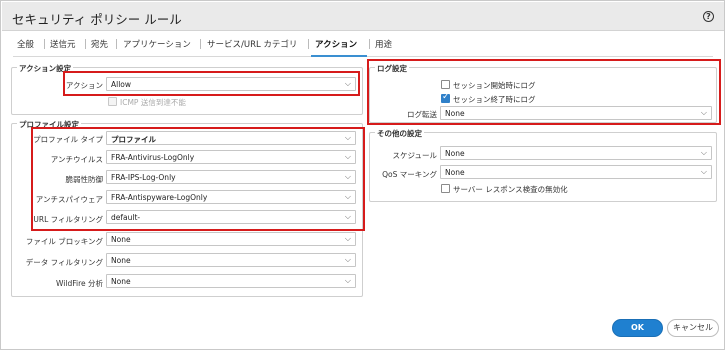 The height and width of the screenshot is (350, 725). Describe the element at coordinates (510, 189) in the screenshot. I see `disable-server-response-inspection-label: サーバー レスポンス検査の無効化` at that location.